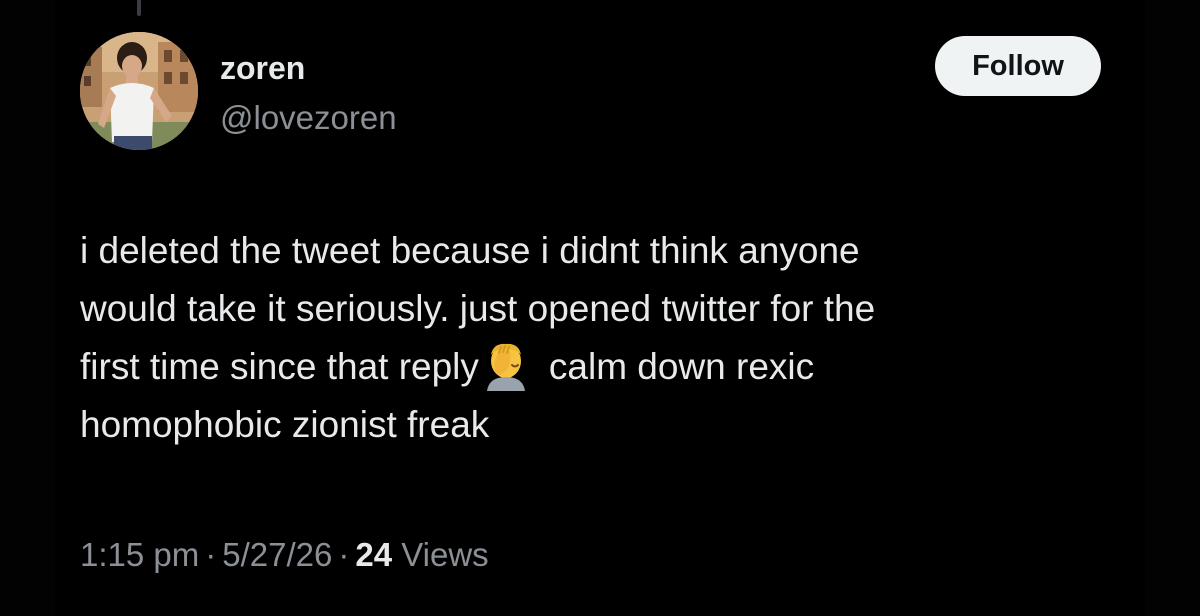 This screenshot has width=1200, height=616. What do you see at coordinates (27, 308) in the screenshot?
I see `left-margin` at bounding box center [27, 308].